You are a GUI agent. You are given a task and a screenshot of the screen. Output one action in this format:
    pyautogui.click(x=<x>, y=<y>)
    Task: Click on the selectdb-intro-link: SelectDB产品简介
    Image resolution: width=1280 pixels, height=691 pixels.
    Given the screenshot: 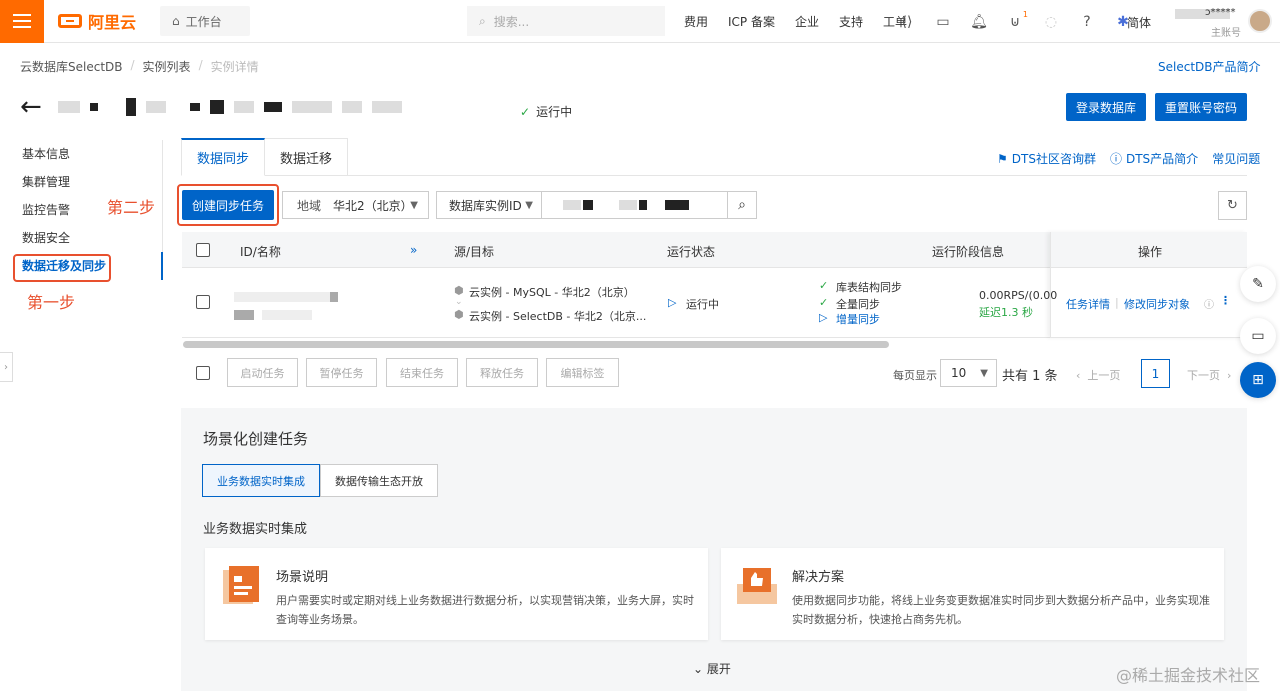 What is the action you would take?
    pyautogui.click(x=1209, y=66)
    